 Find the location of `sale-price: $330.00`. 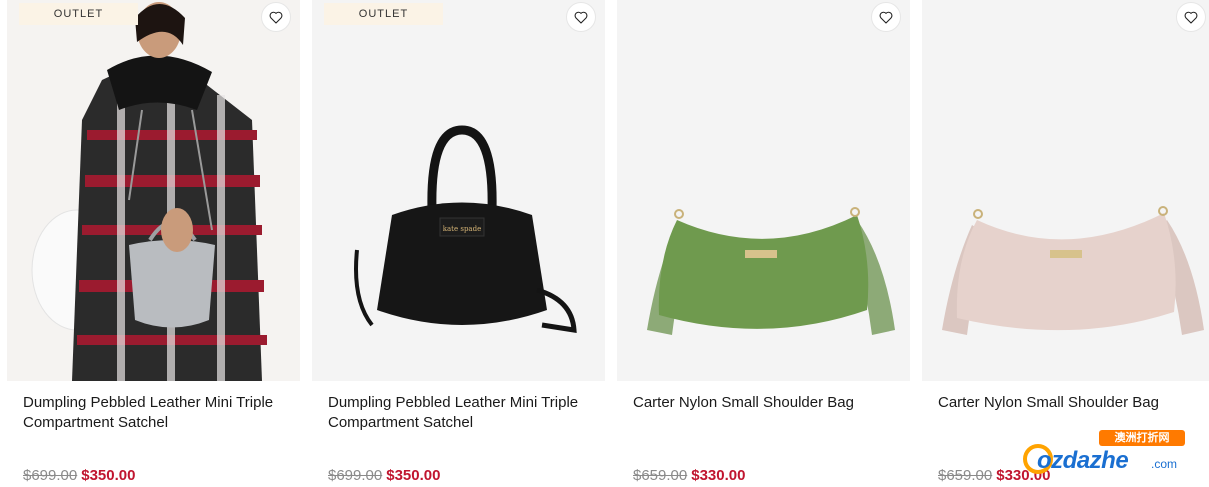

sale-price: $330.00 is located at coordinates (718, 475).